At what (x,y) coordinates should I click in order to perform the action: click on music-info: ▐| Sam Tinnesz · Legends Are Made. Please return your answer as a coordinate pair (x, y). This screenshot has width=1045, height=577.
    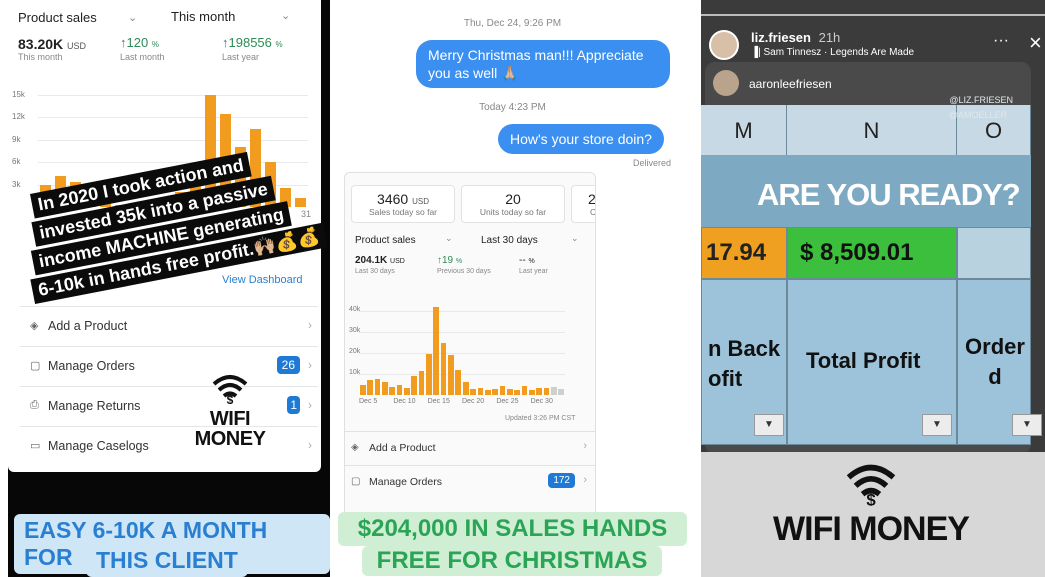
    Looking at the image, I should click on (832, 52).